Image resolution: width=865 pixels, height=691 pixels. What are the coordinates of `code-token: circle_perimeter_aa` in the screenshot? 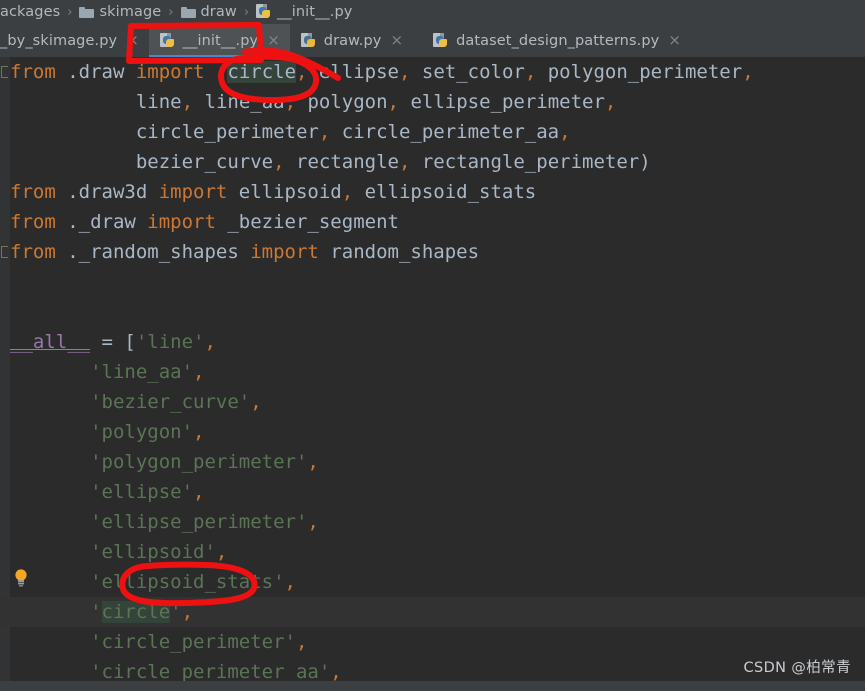 It's located at (445, 132).